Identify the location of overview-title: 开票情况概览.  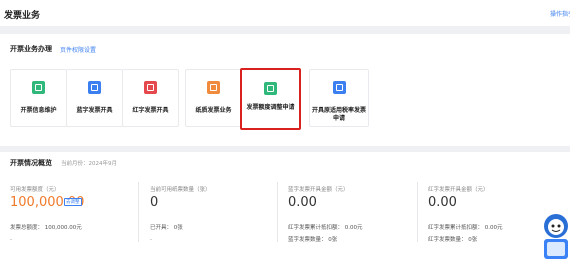
(31, 163).